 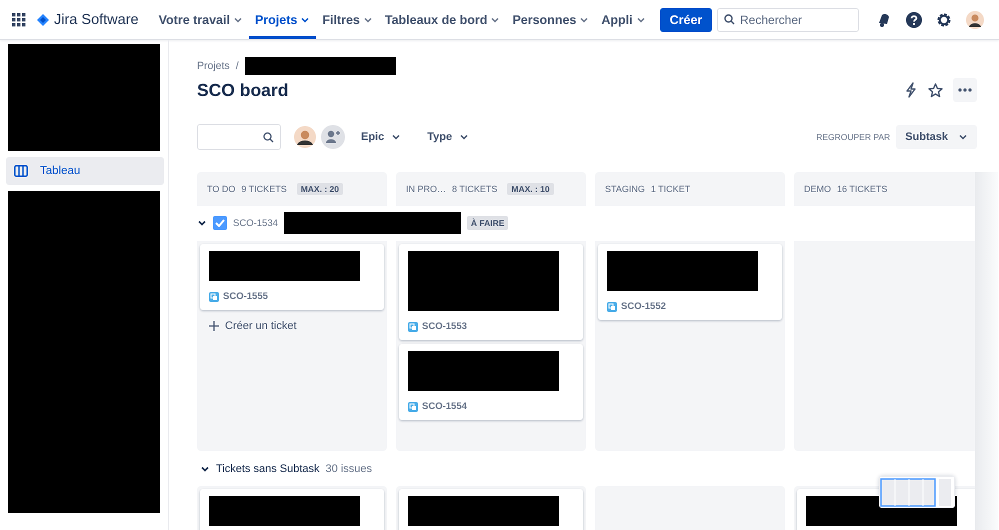 I want to click on max-limit-badge: MAX. : 10, so click(x=530, y=189).